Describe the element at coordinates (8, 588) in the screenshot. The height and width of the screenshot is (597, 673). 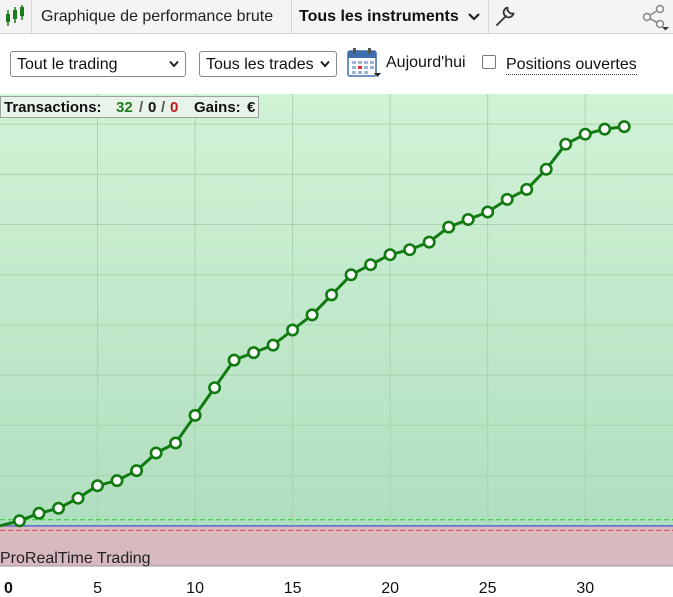
I see `x-tick-label: 0` at that location.